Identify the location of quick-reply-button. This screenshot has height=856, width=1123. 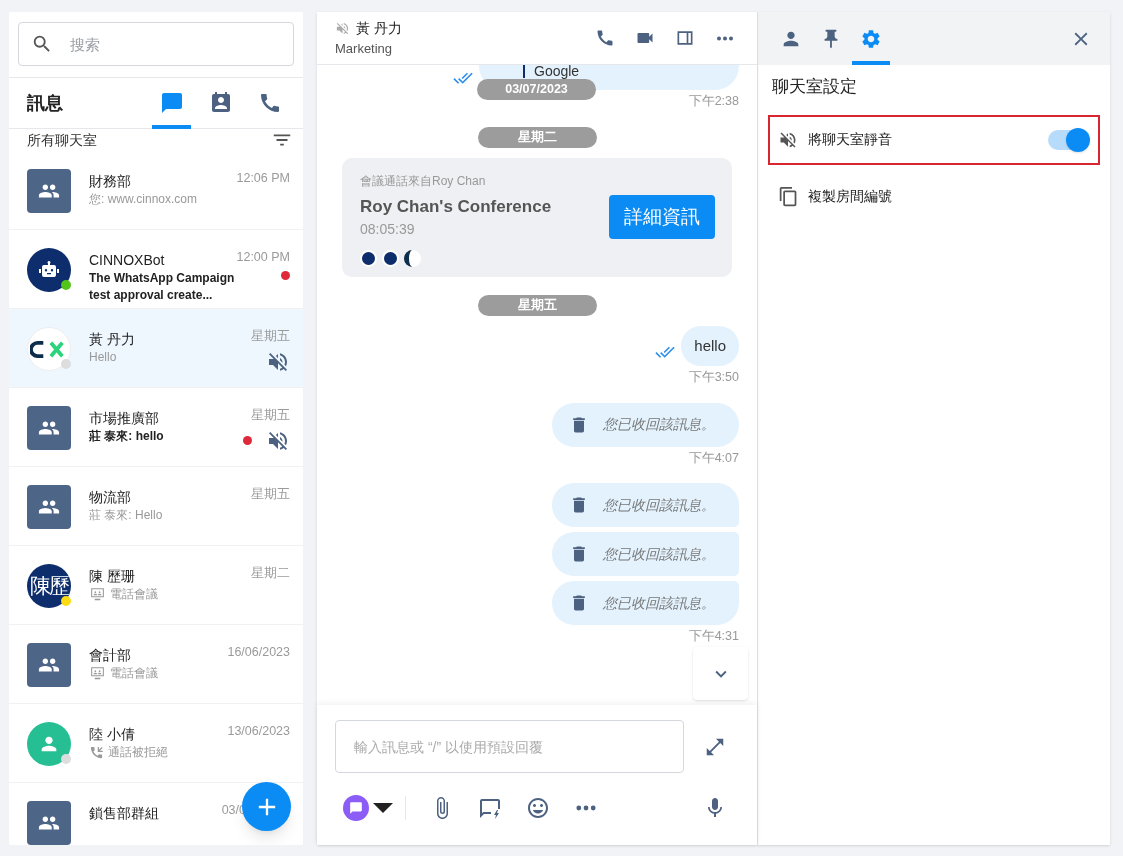
(490, 808).